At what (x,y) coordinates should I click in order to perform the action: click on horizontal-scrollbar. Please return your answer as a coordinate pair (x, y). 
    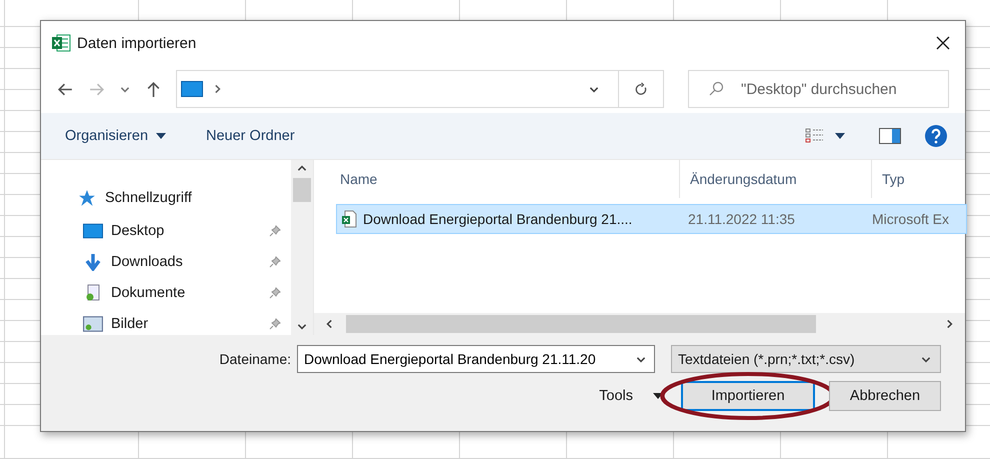
    Looking at the image, I should click on (639, 324).